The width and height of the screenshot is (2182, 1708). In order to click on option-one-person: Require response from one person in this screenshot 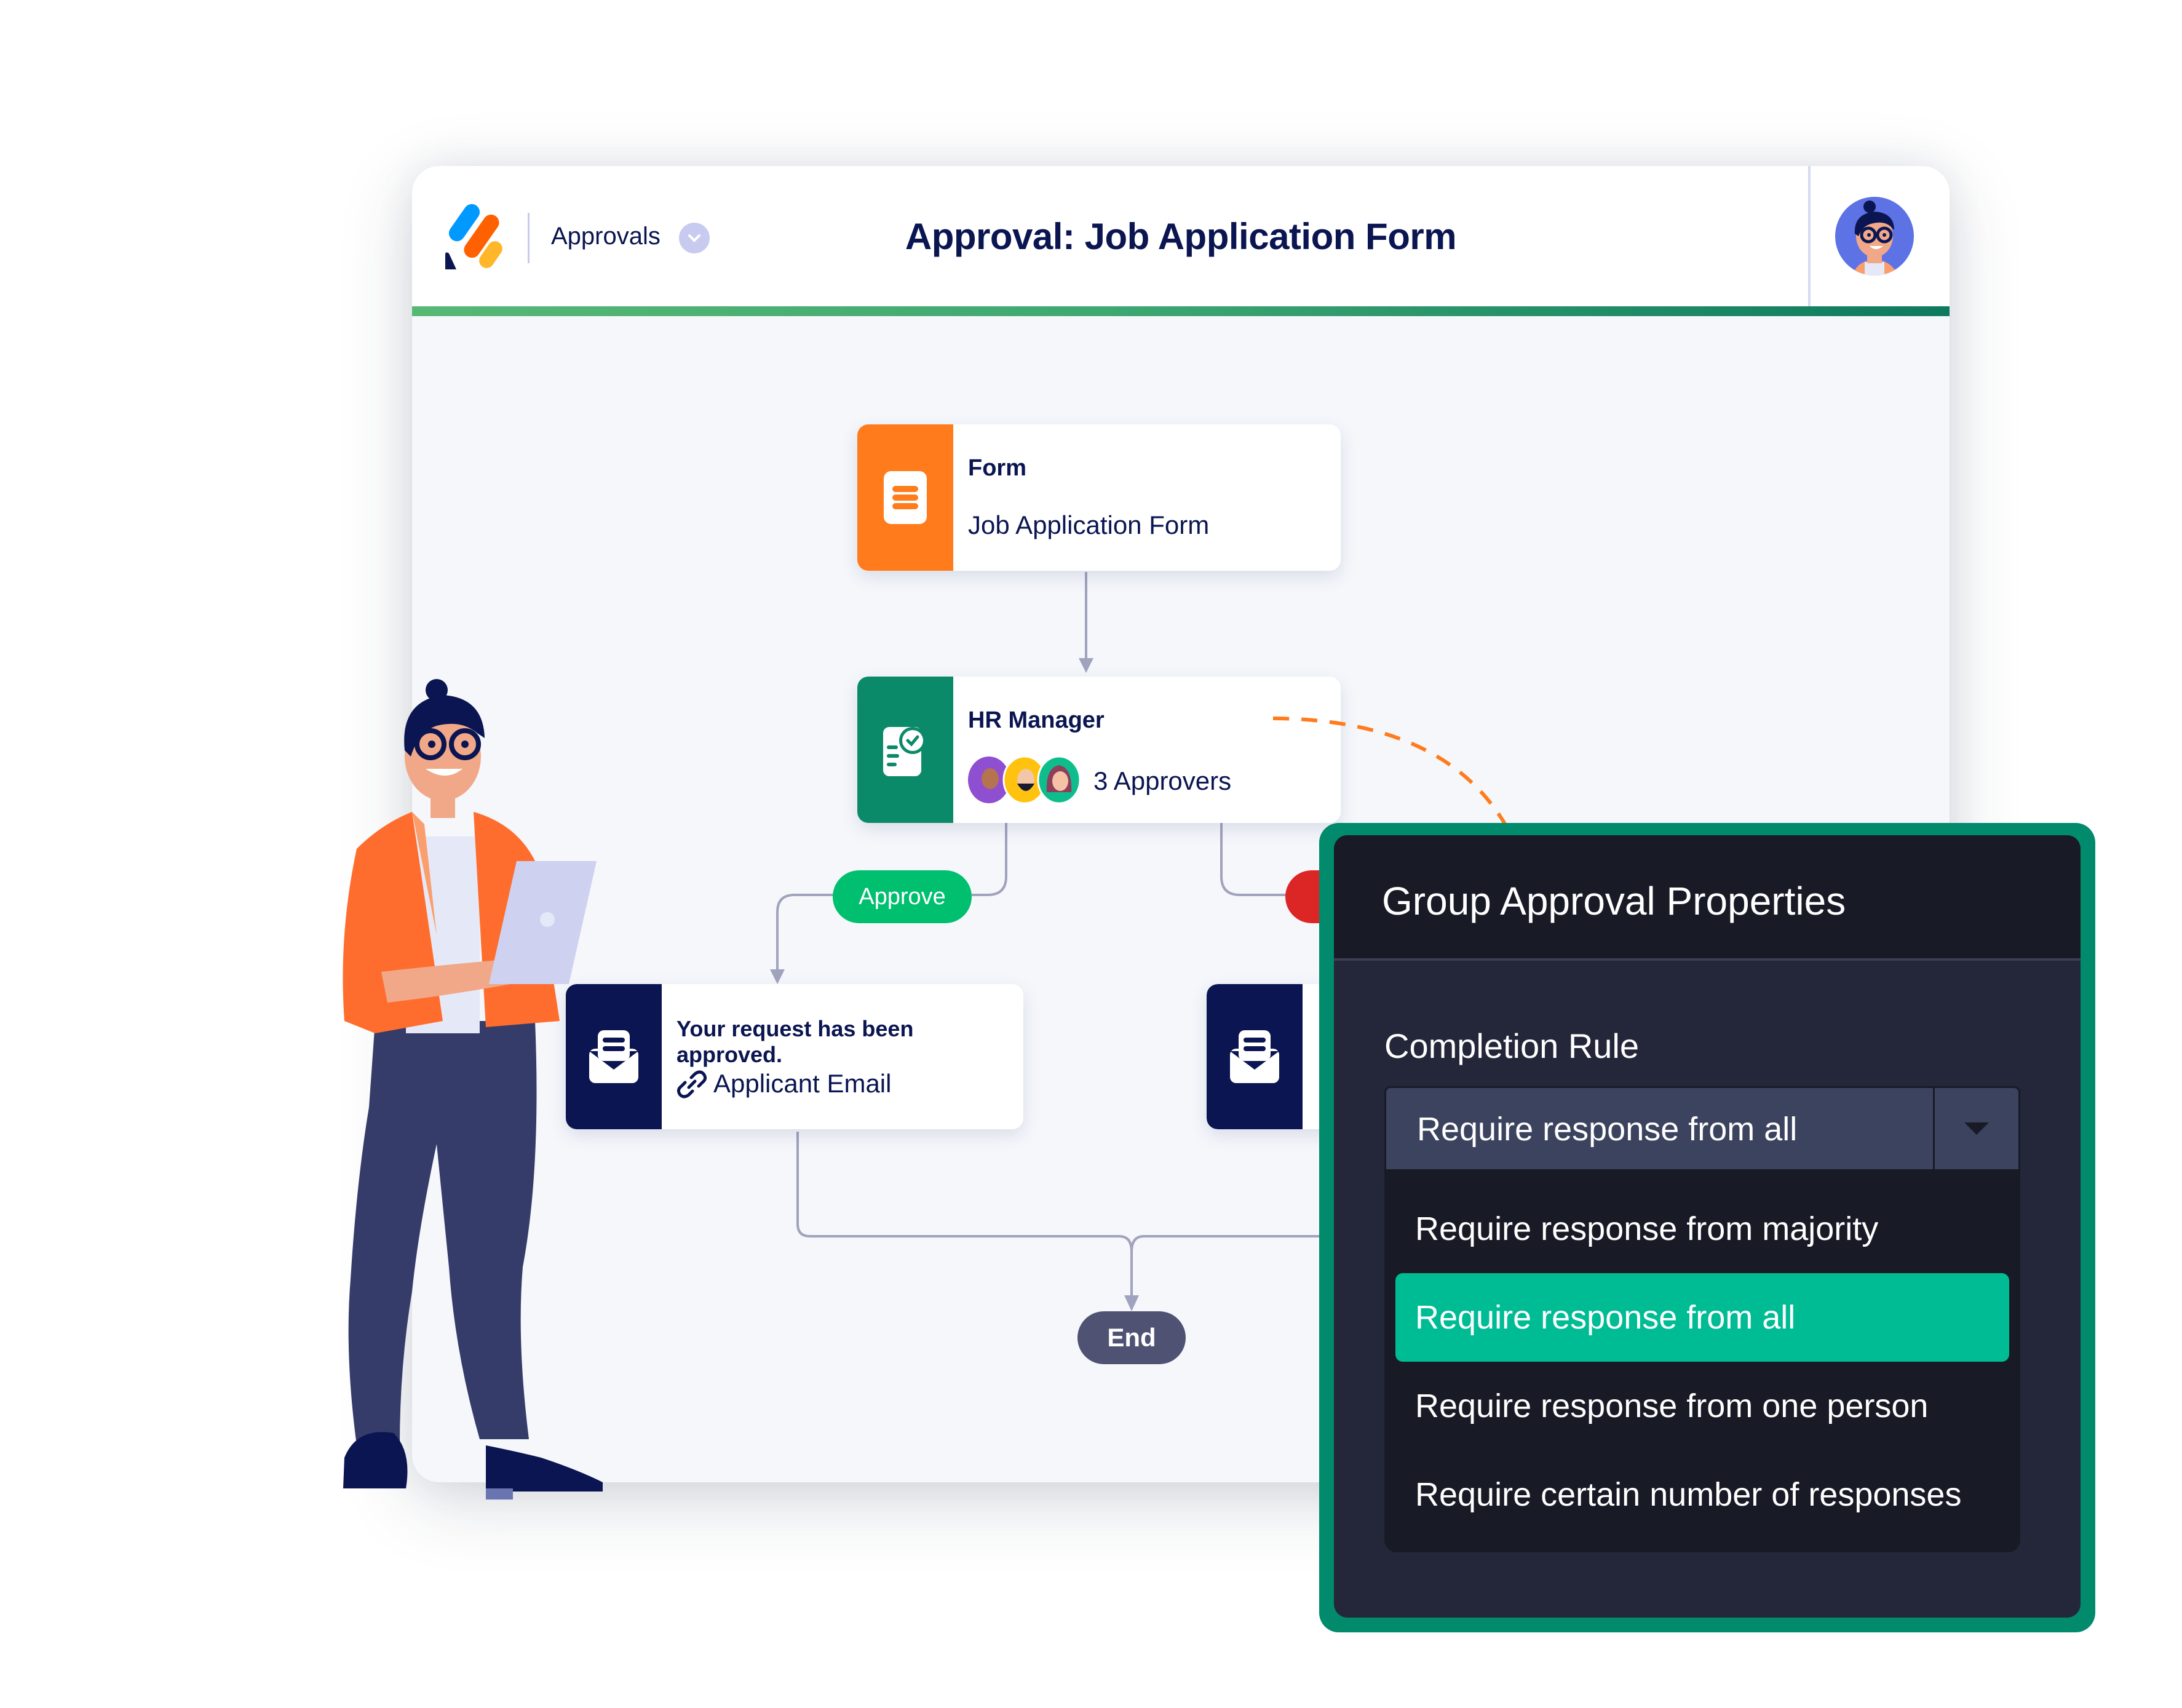, I will do `click(1702, 1406)`.